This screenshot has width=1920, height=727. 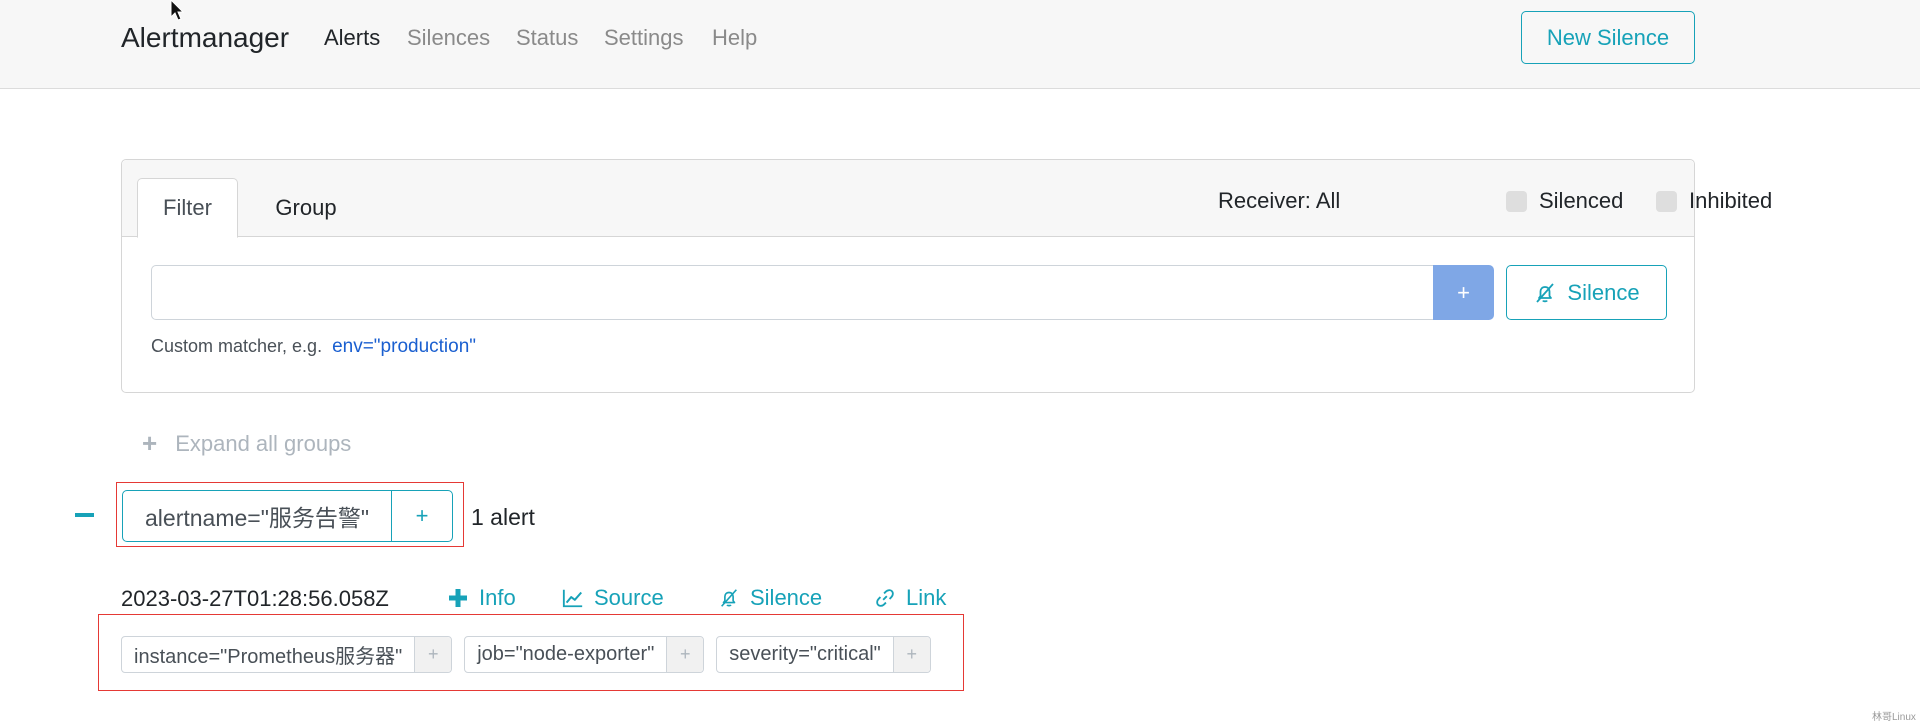 What do you see at coordinates (352, 38) in the screenshot?
I see `nav-alerts: Alerts` at bounding box center [352, 38].